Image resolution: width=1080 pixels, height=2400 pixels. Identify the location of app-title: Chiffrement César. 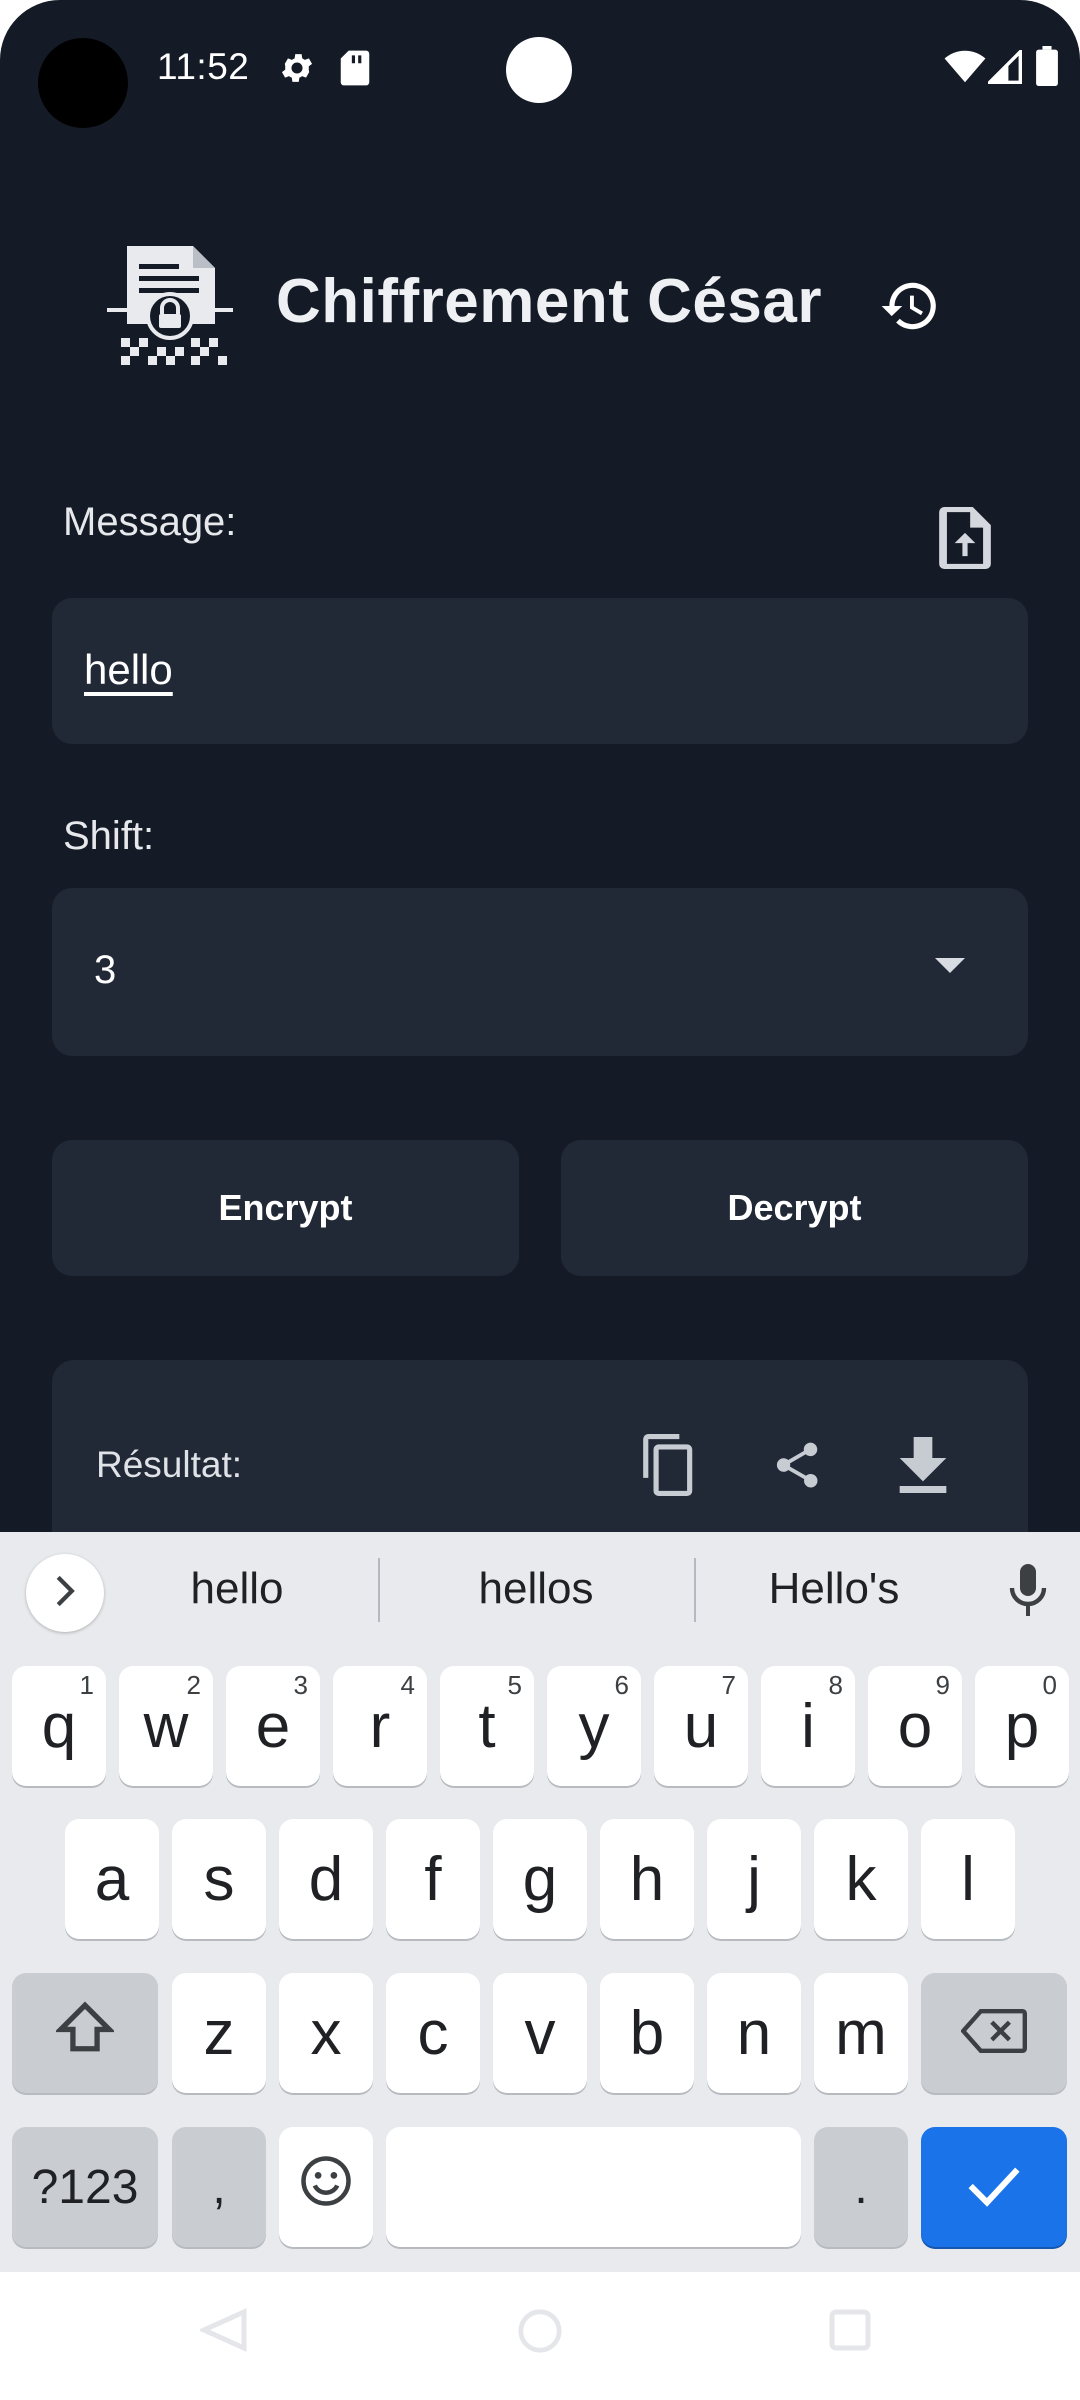
(549, 301).